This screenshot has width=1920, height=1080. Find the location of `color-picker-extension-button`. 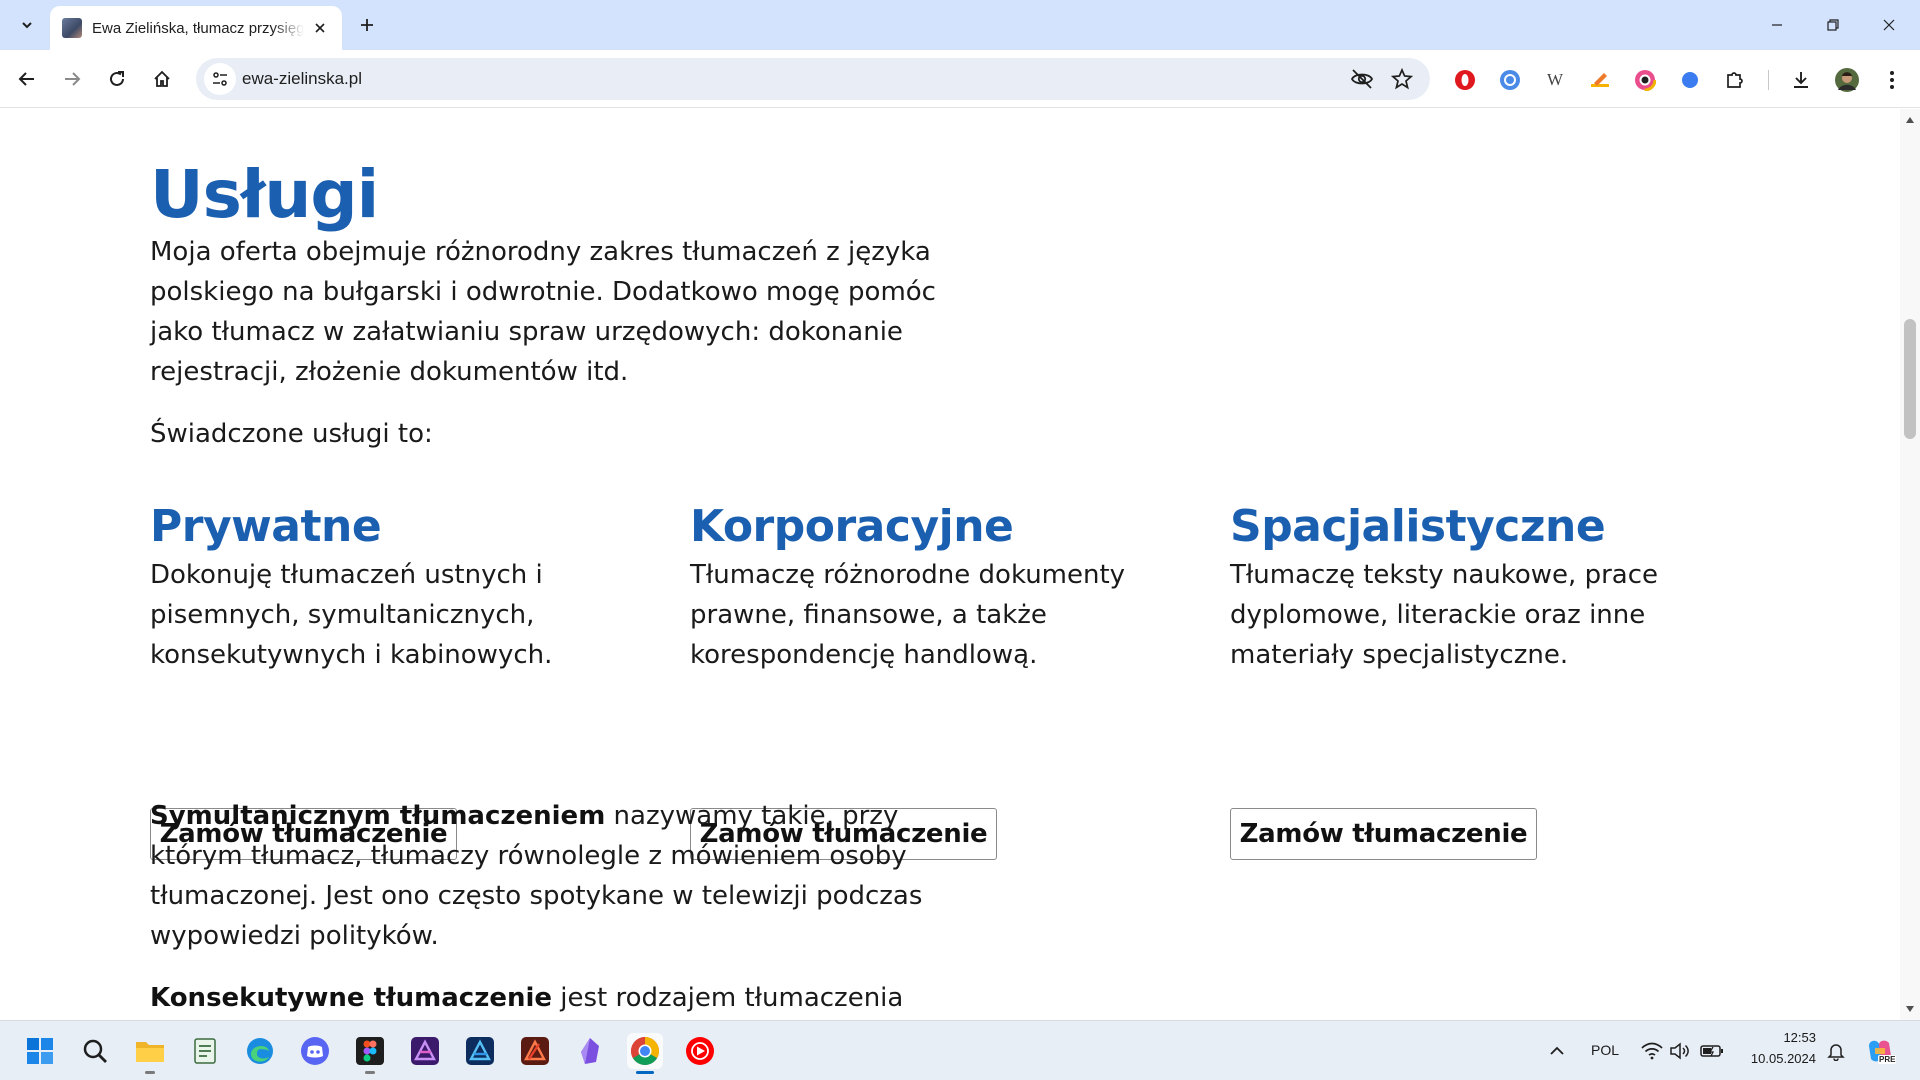

color-picker-extension-button is located at coordinates (1645, 80).